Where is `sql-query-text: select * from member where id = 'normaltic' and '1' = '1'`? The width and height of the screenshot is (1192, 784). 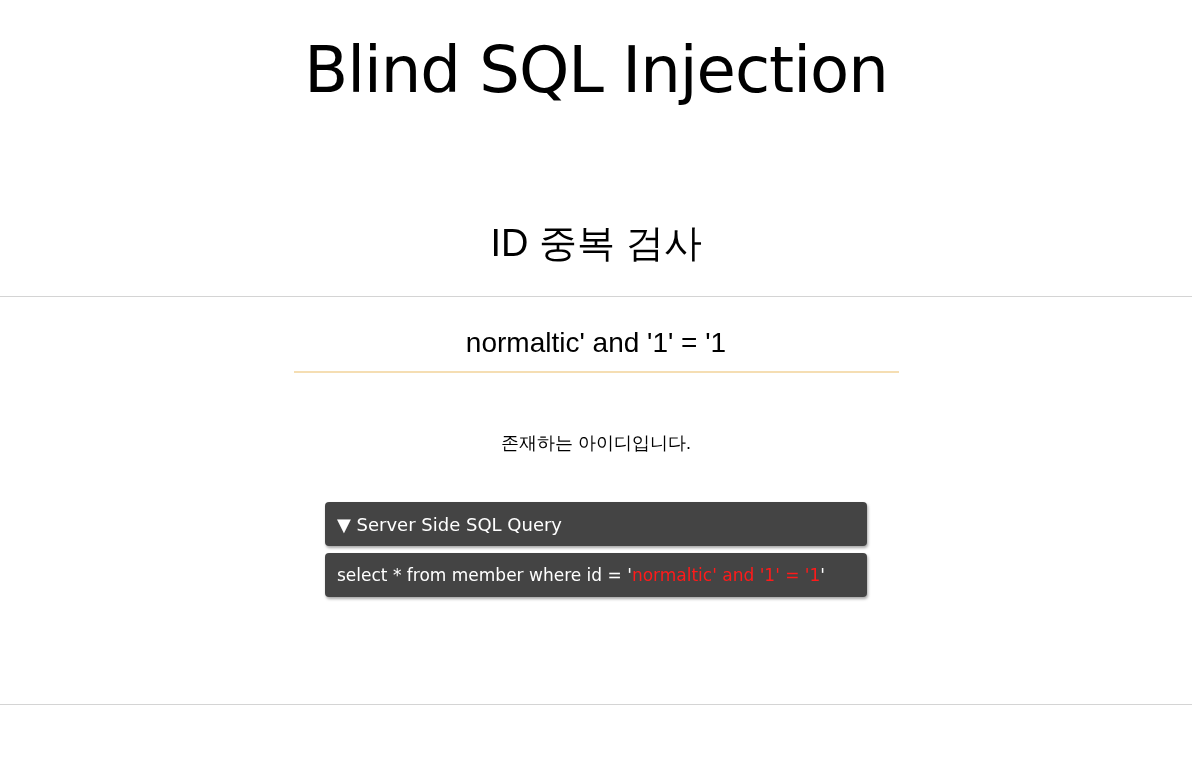
sql-query-text: select * from member where id = 'normaltic' and '1' = '1' is located at coordinates (596, 575).